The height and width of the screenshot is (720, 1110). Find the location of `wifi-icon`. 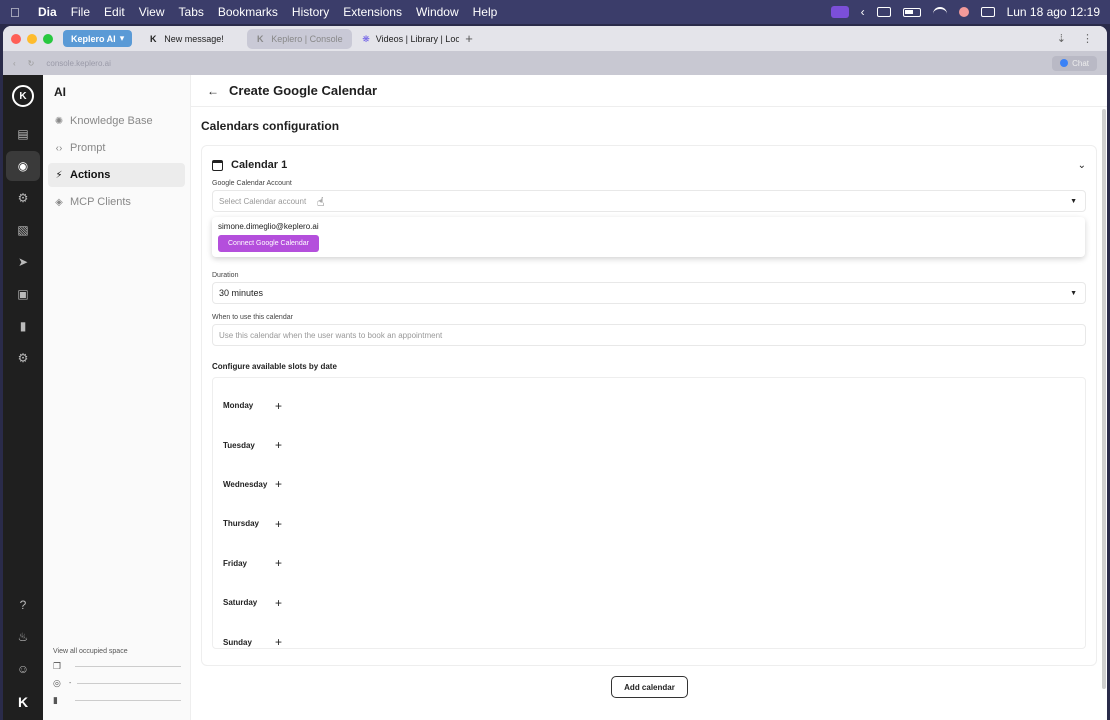

wifi-icon is located at coordinates (939, 12).